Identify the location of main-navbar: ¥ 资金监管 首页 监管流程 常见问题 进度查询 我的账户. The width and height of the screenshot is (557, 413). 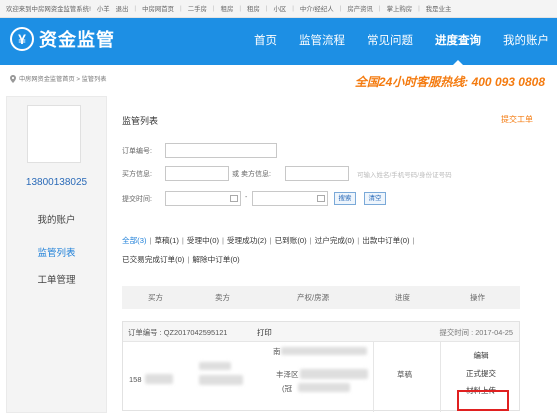
(278, 41).